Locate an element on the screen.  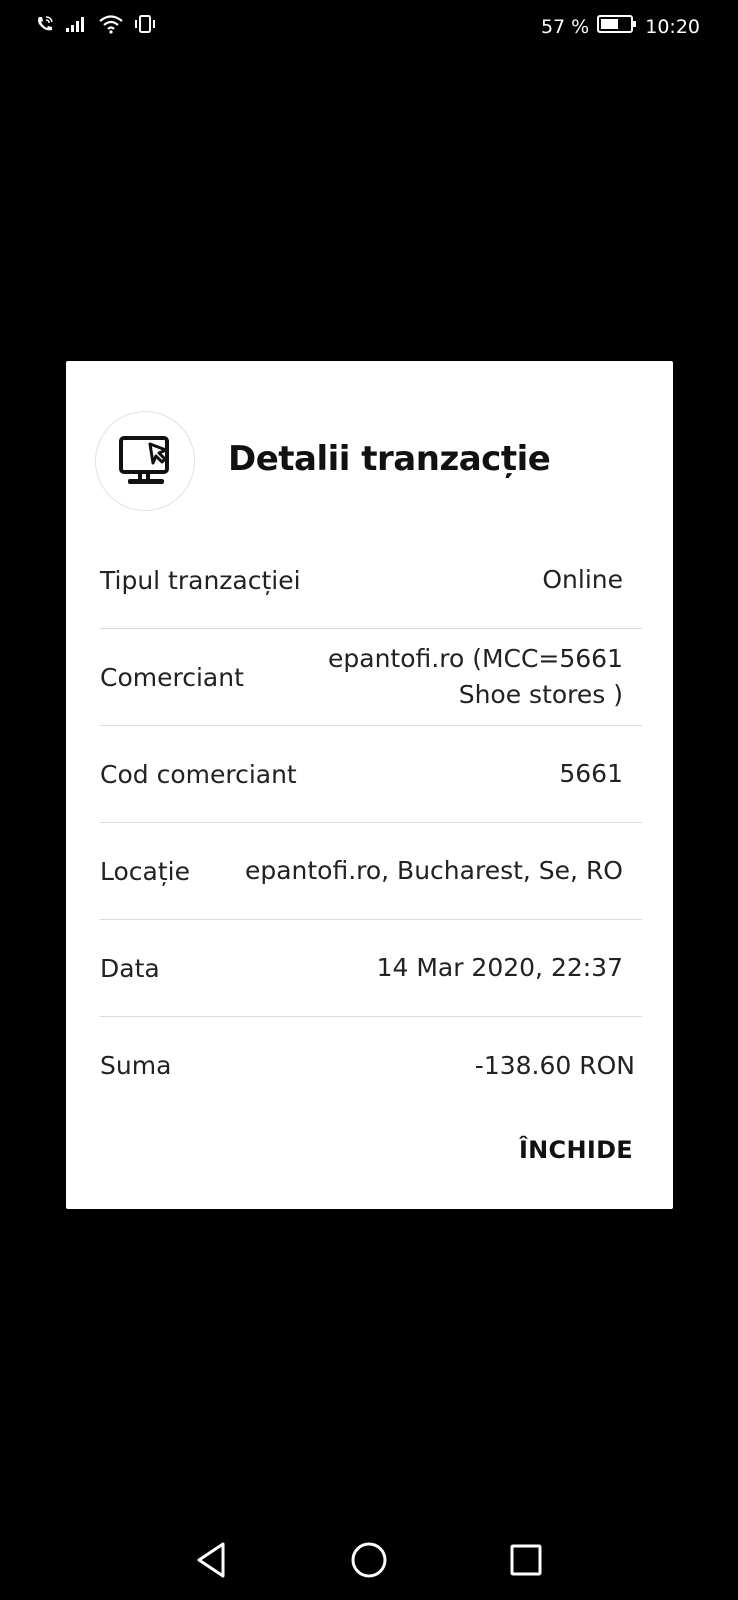
vibrate-icon is located at coordinates (145, 26).